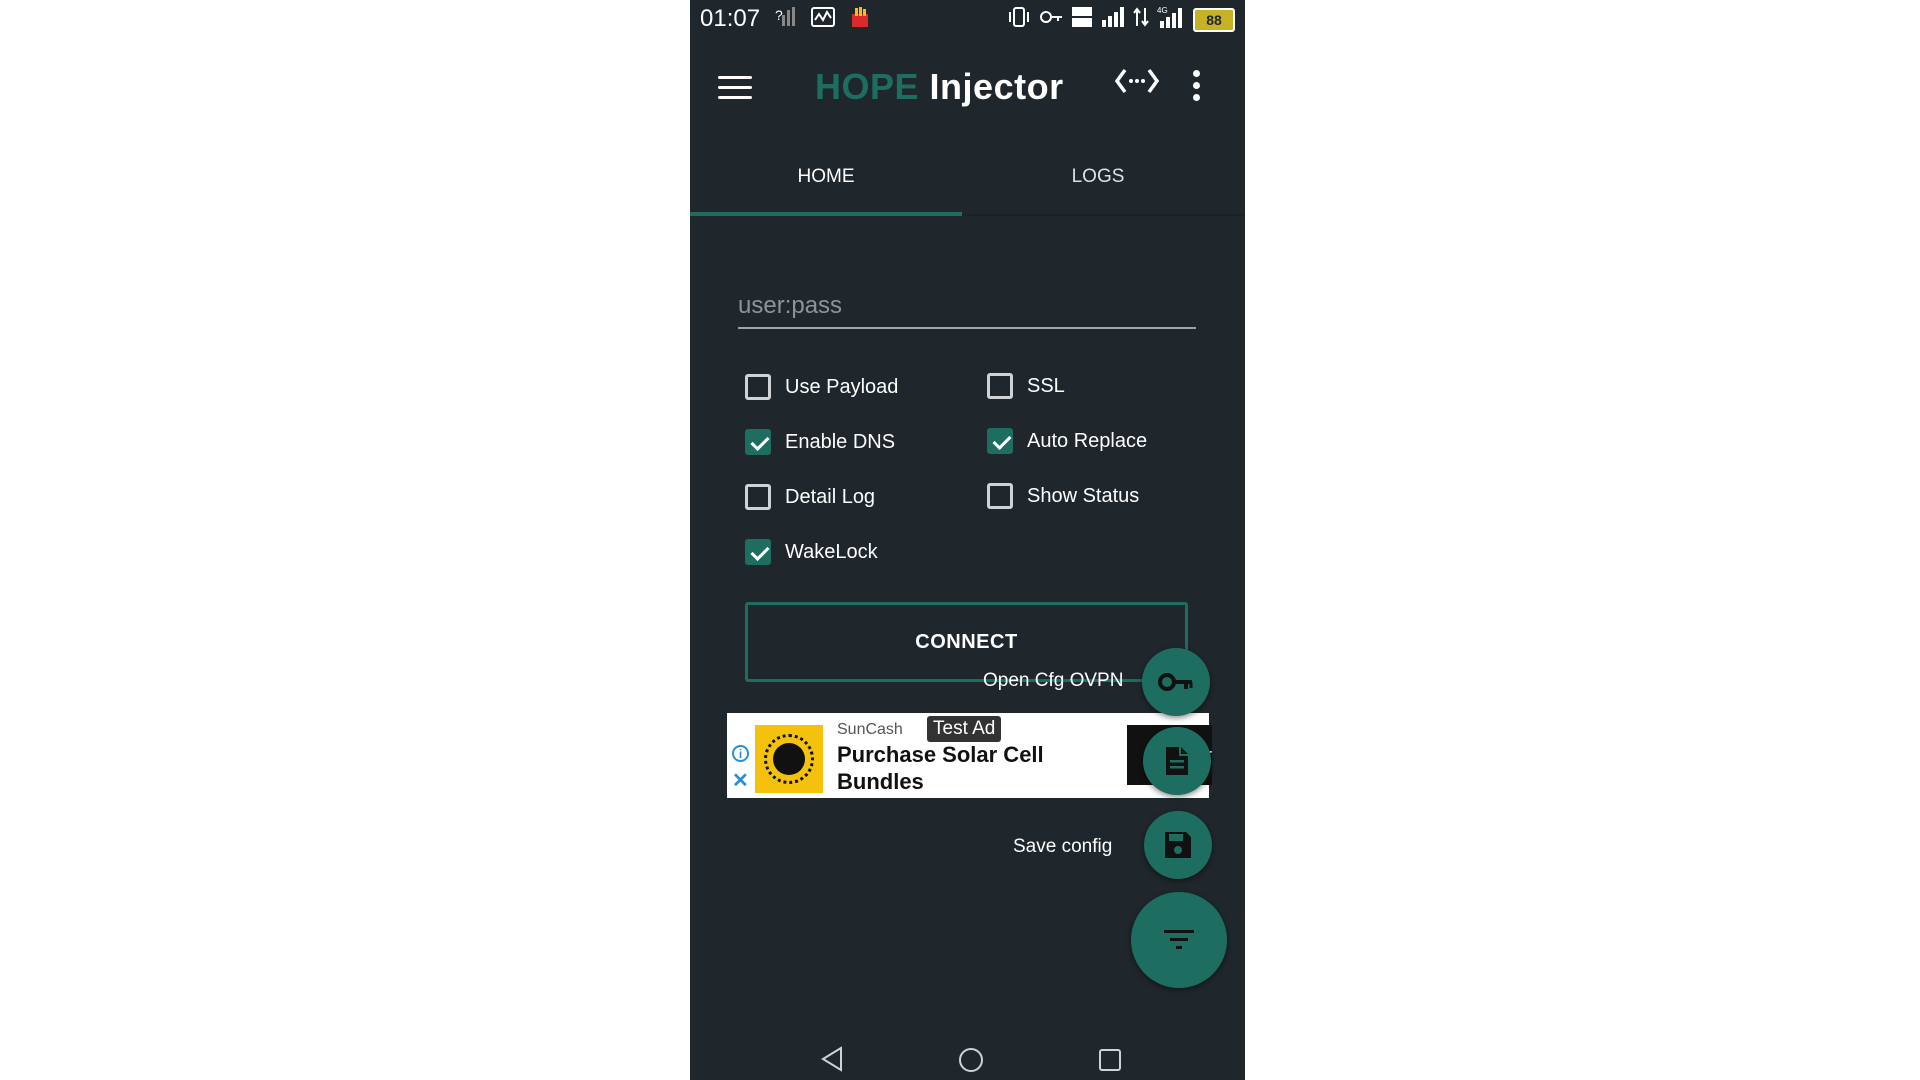  I want to click on option-use-payload: Use Payload, so click(821, 387).